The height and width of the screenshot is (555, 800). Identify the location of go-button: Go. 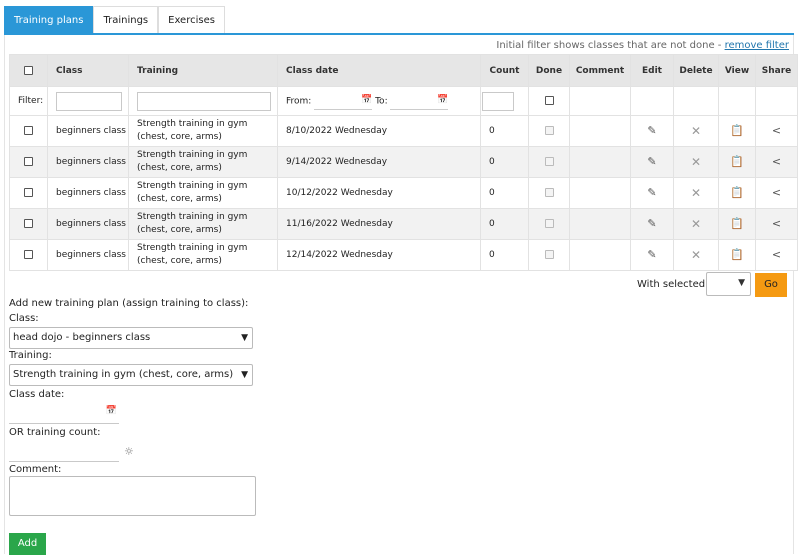
(771, 285).